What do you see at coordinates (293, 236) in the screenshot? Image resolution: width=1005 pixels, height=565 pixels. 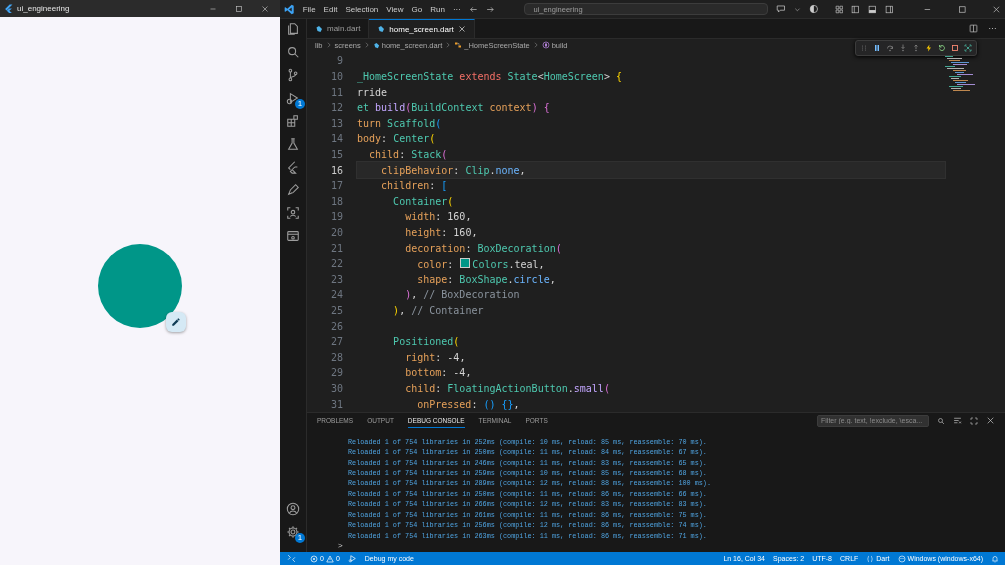 I see `preview-icon` at bounding box center [293, 236].